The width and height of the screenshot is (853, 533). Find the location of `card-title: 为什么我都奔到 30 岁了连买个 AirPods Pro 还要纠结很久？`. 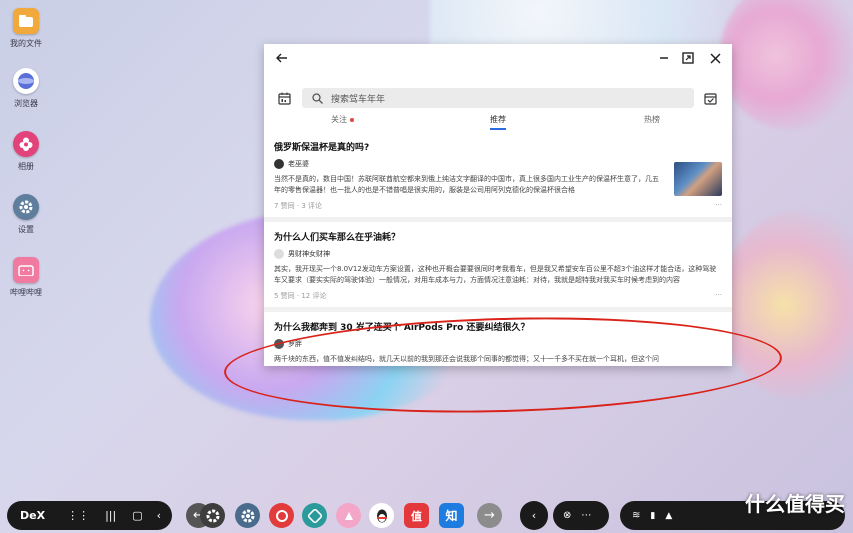

card-title: 为什么我都奔到 30 岁了连买个 AirPods Pro 还要纠结很久？ is located at coordinates (498, 326).